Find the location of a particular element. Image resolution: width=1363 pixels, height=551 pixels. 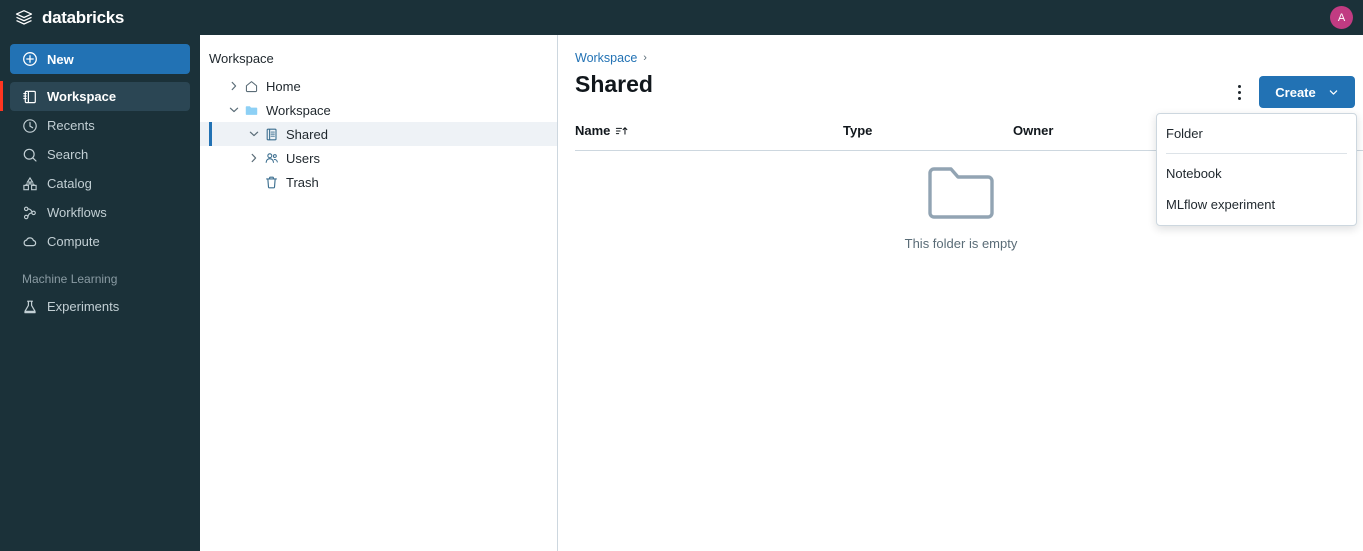

sidebar-item-compute: Compute is located at coordinates (100, 241).